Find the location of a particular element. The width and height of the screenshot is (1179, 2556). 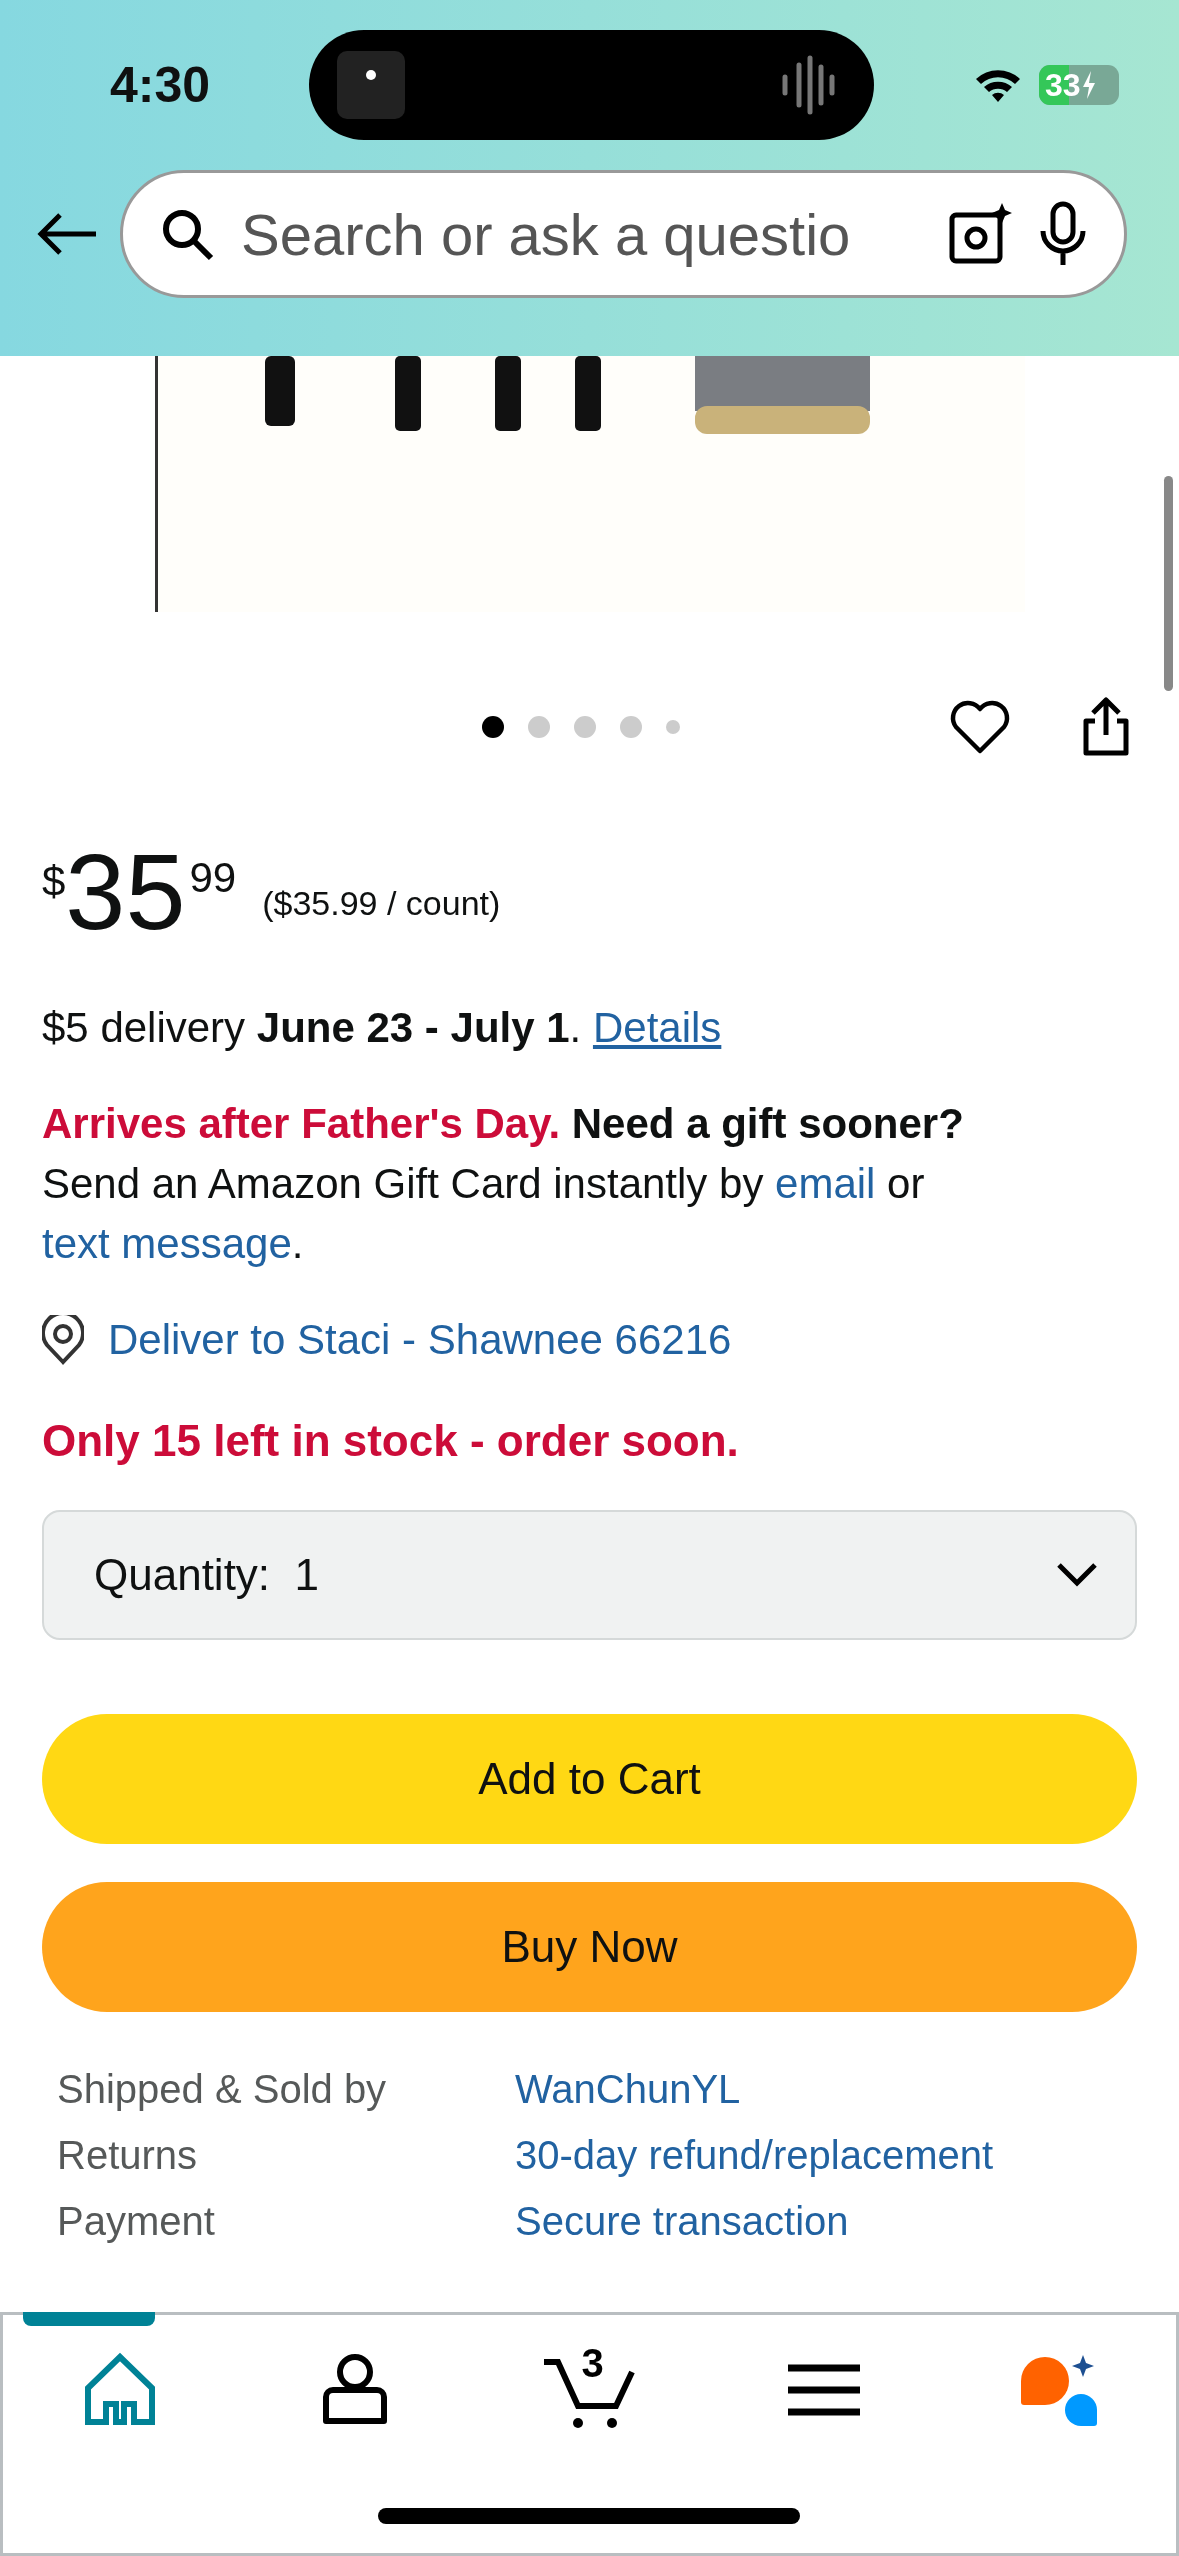

add-to-cart-button: Add to Cart is located at coordinates (589, 1779).